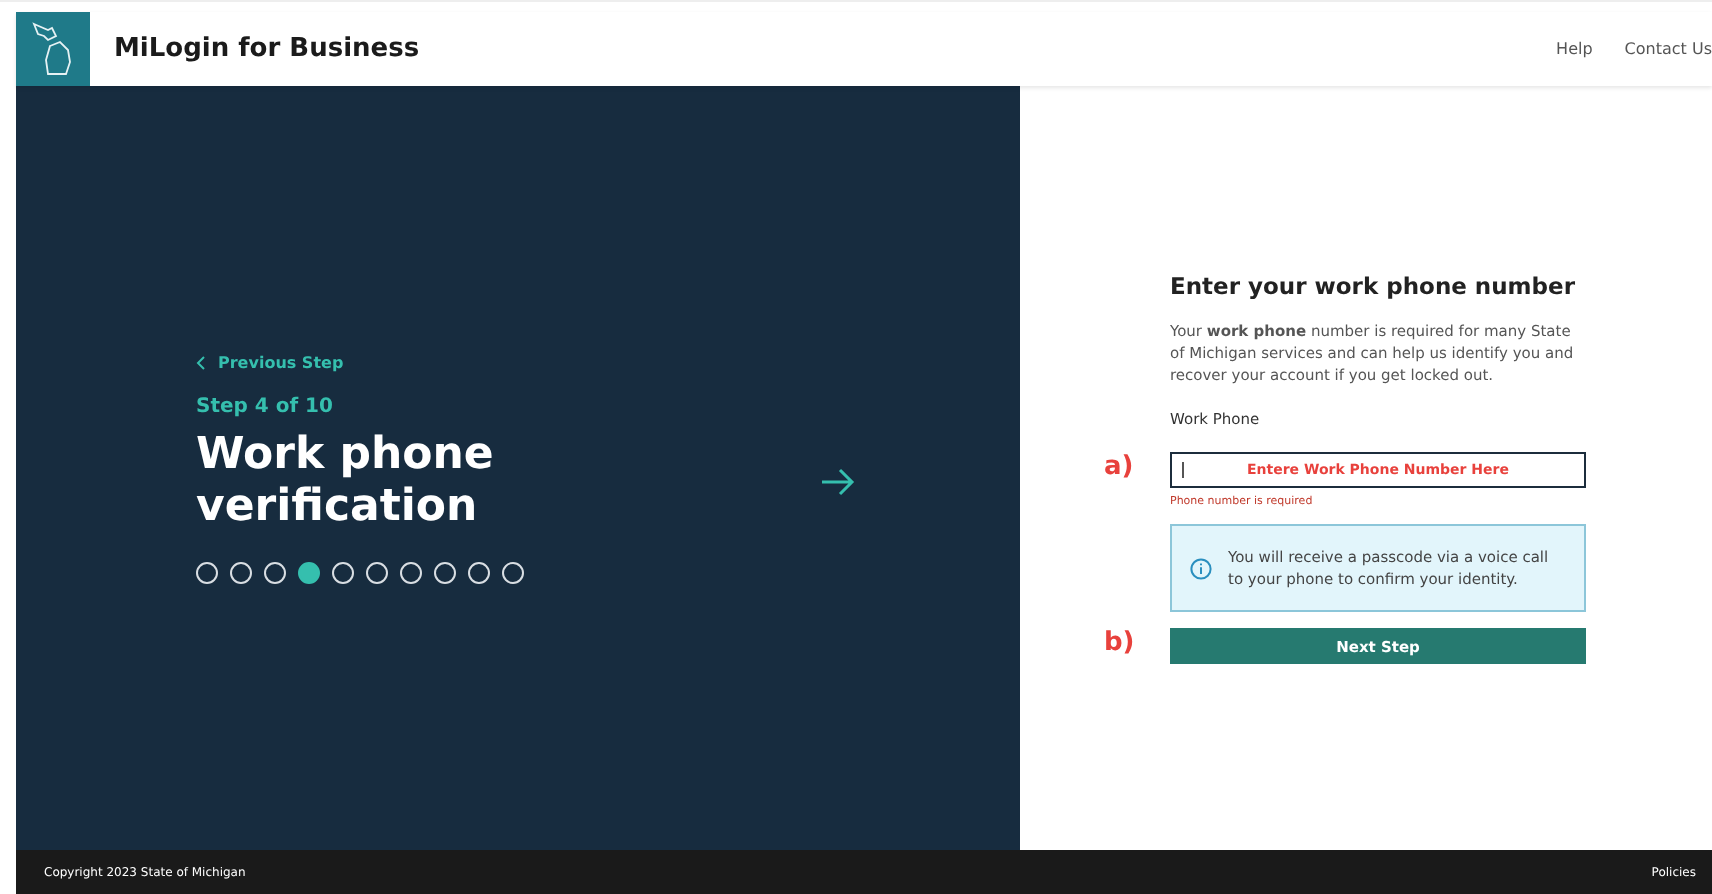 Image resolution: width=1712 pixels, height=894 pixels. I want to click on info-icon, so click(1201, 568).